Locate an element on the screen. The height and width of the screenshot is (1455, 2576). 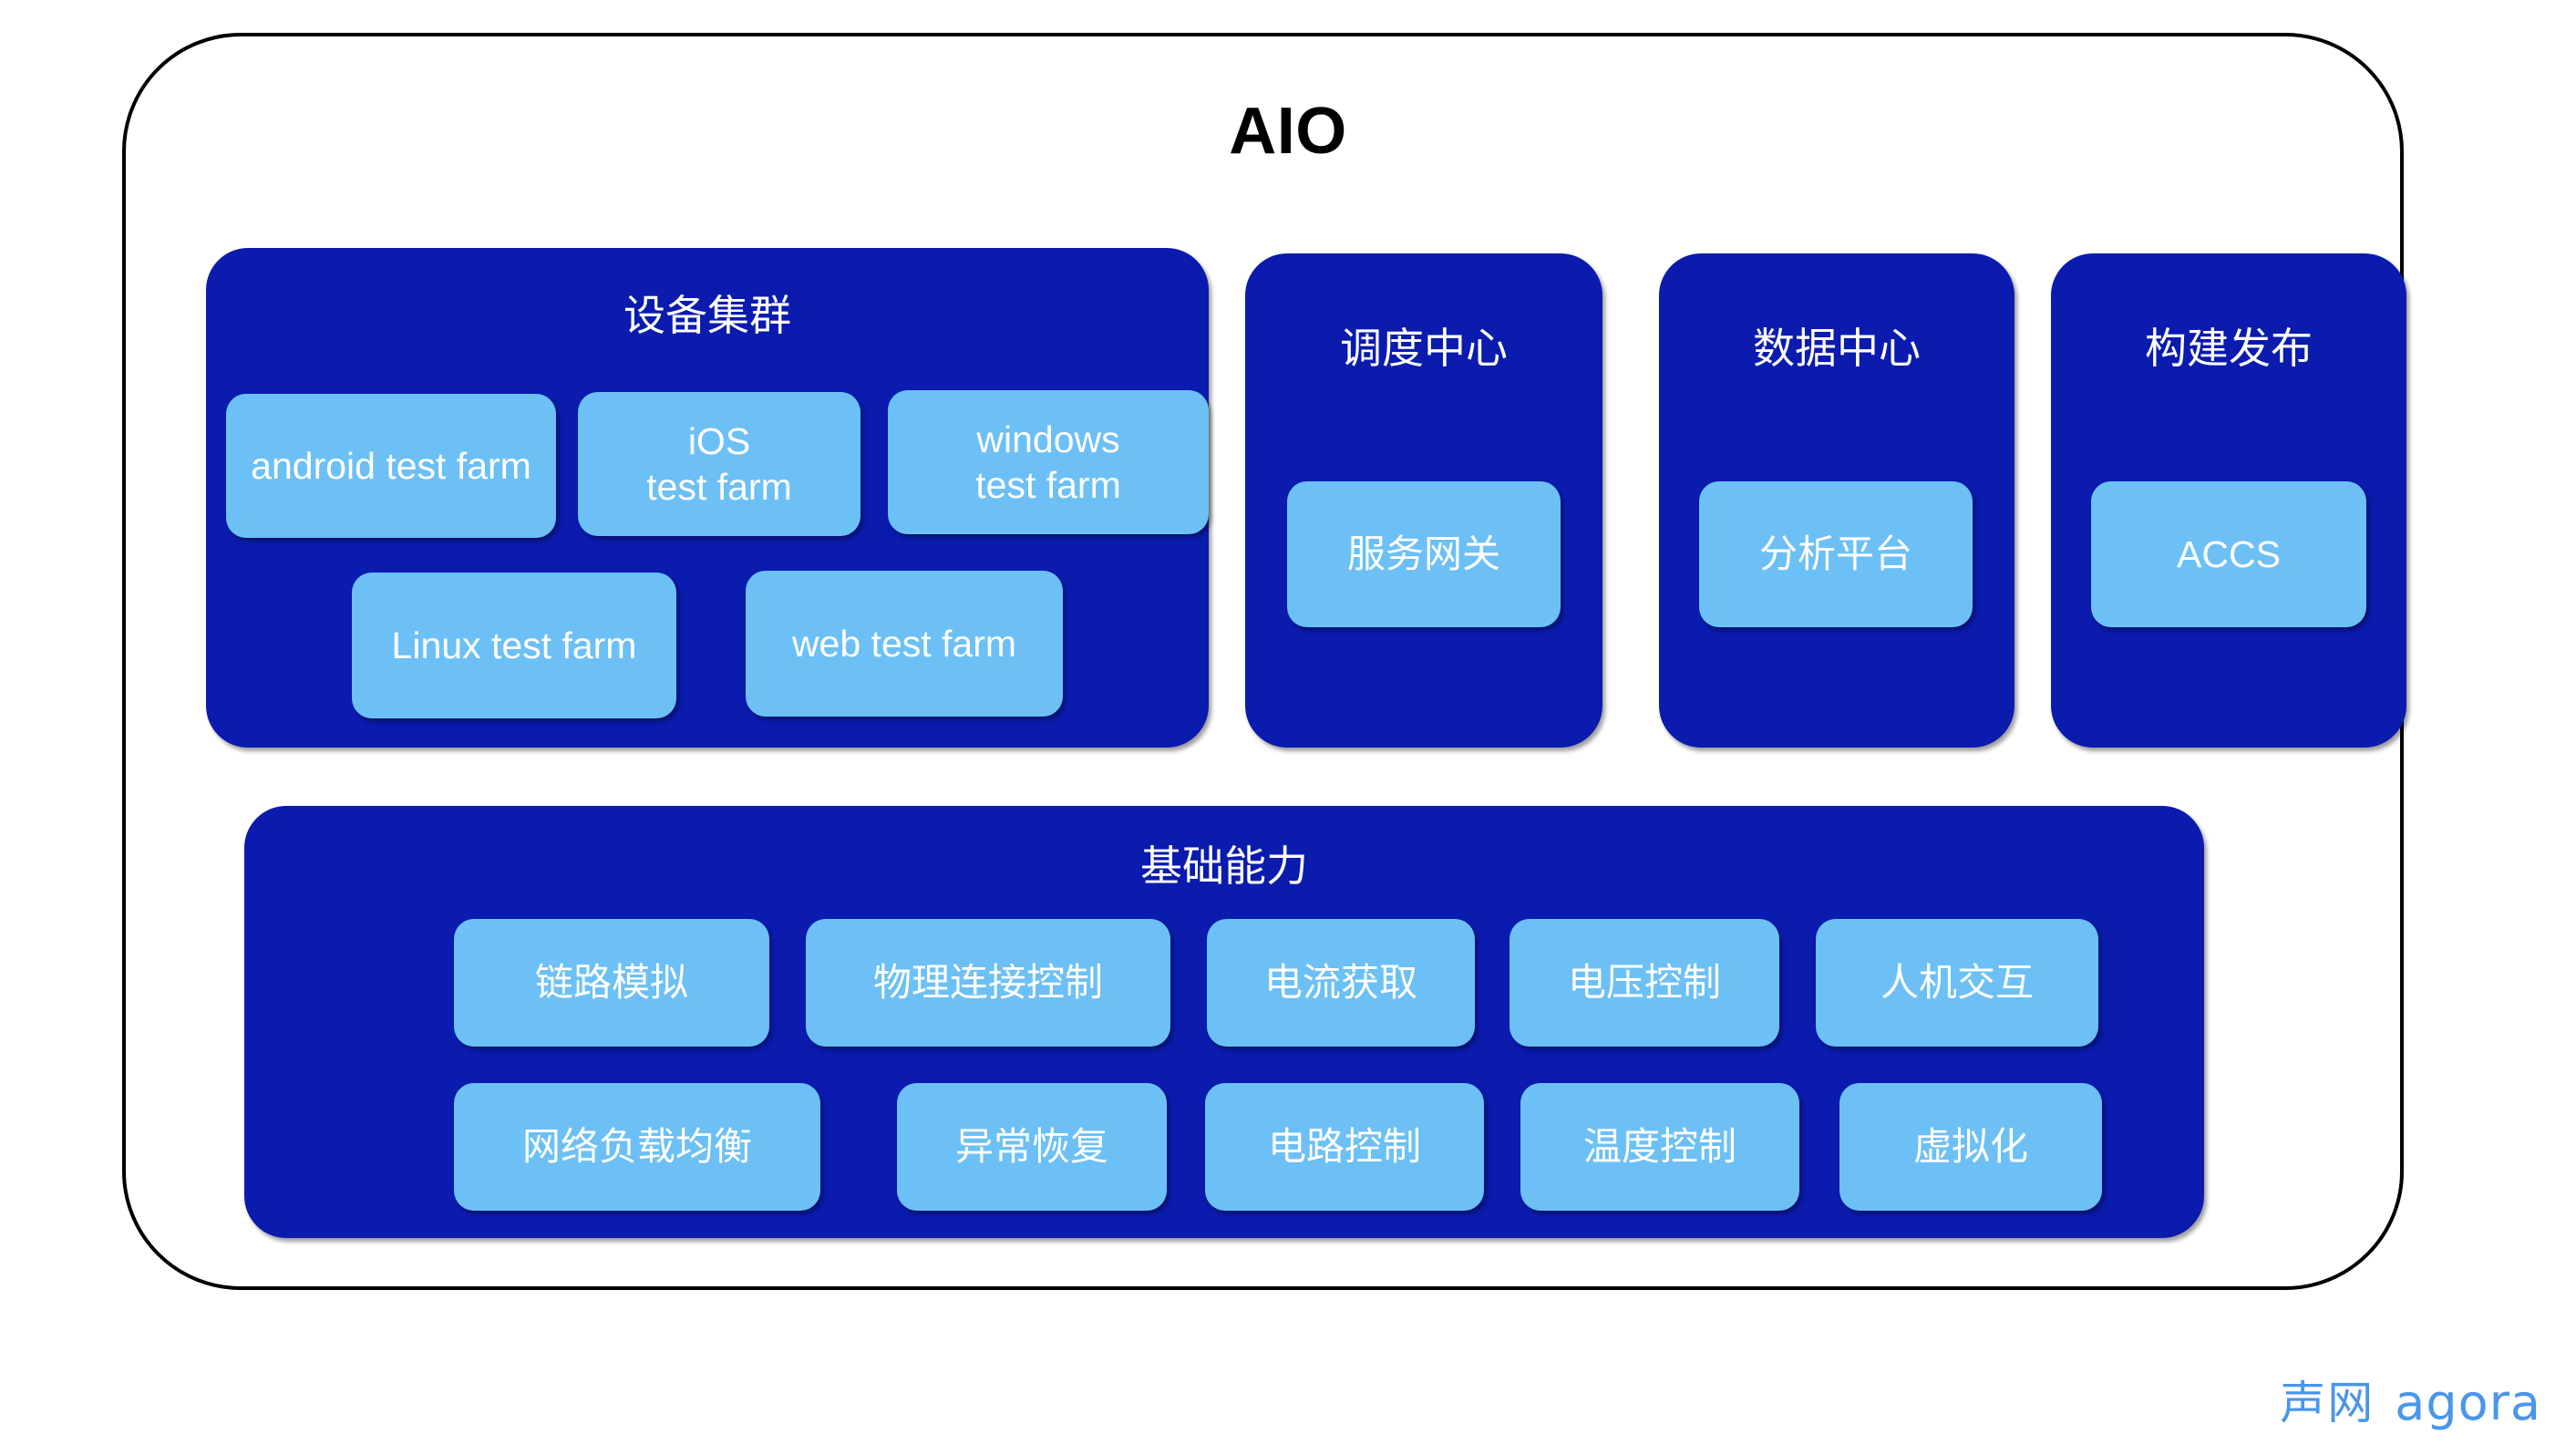
logo-chinese-wordmark: 声网 is located at coordinates (2327, 1403).